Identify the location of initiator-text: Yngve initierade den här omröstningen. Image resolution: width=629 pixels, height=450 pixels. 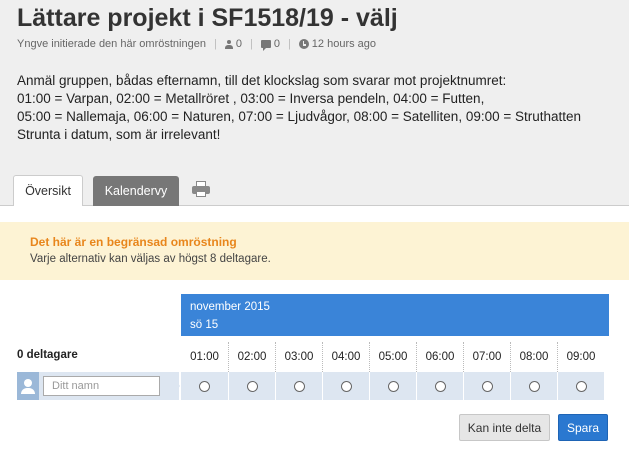
(111, 44).